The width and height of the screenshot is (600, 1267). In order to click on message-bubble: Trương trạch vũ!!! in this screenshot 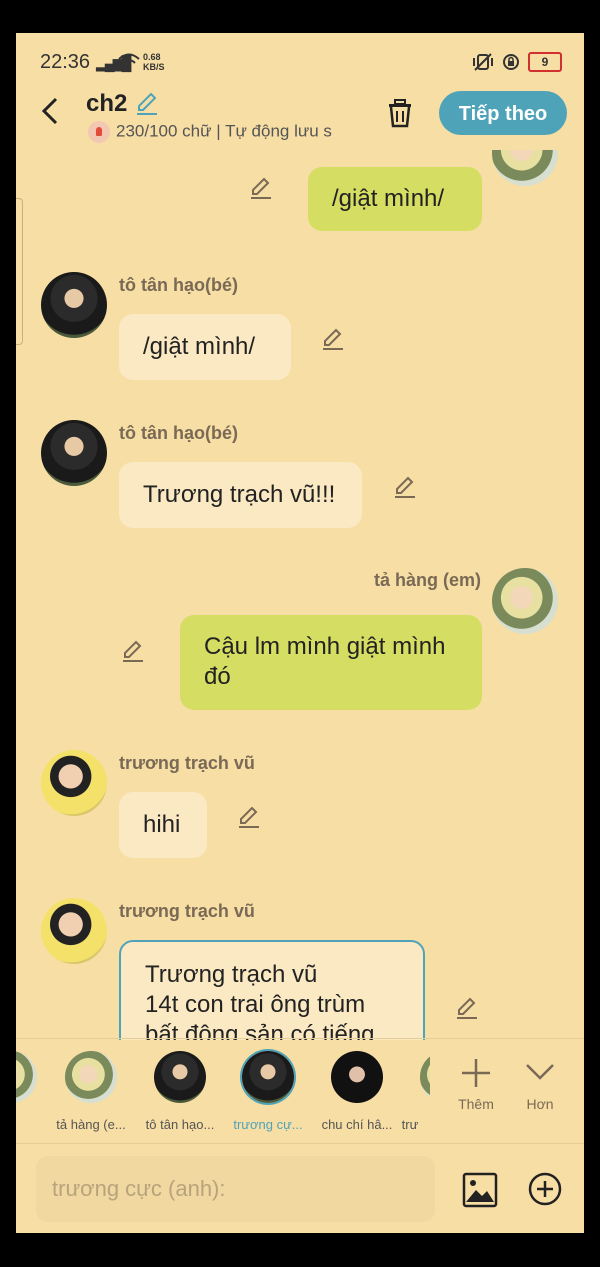, I will do `click(240, 495)`.